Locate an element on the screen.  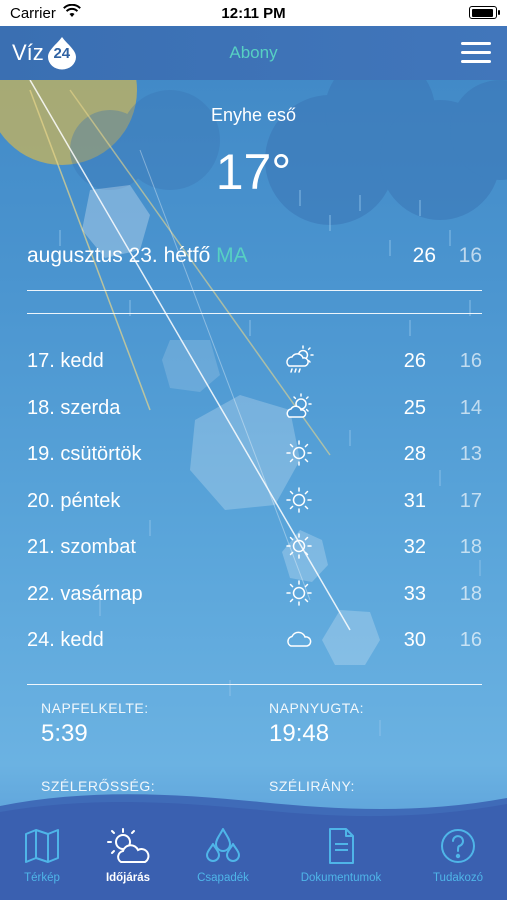
forecast-row: 18. szerda 25 14 is located at coordinates (254, 410).